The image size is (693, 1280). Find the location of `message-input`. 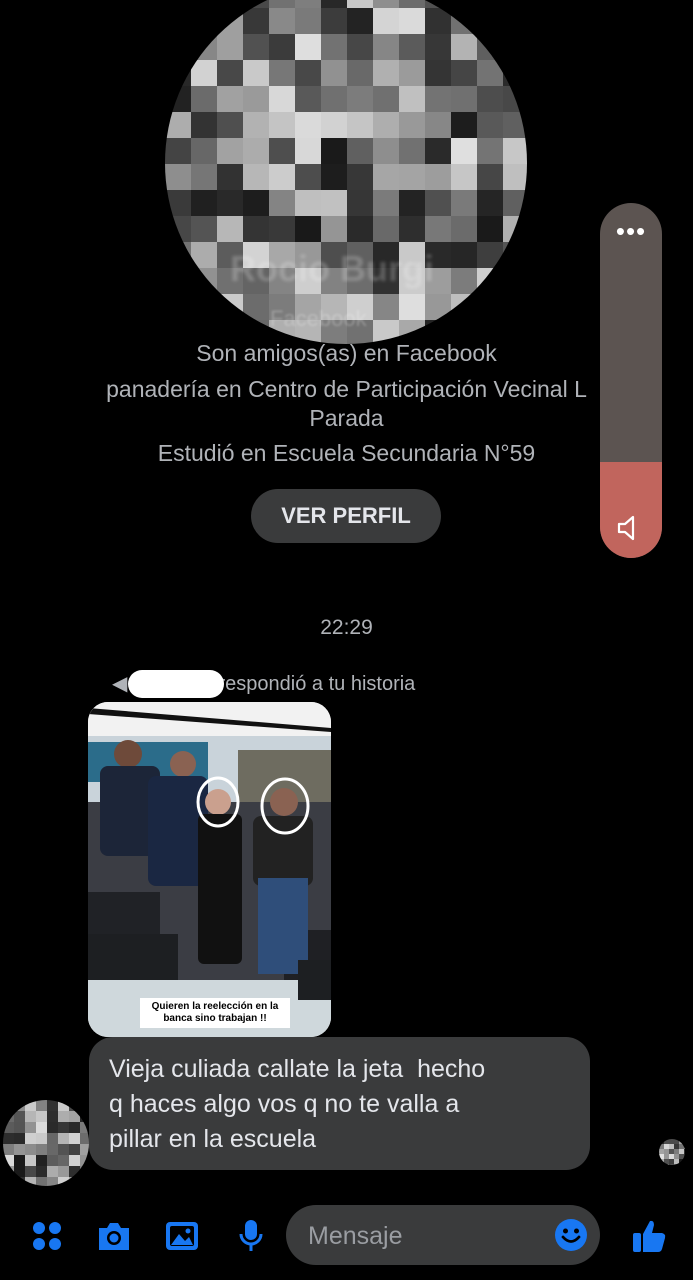

message-input is located at coordinates (423, 1236).